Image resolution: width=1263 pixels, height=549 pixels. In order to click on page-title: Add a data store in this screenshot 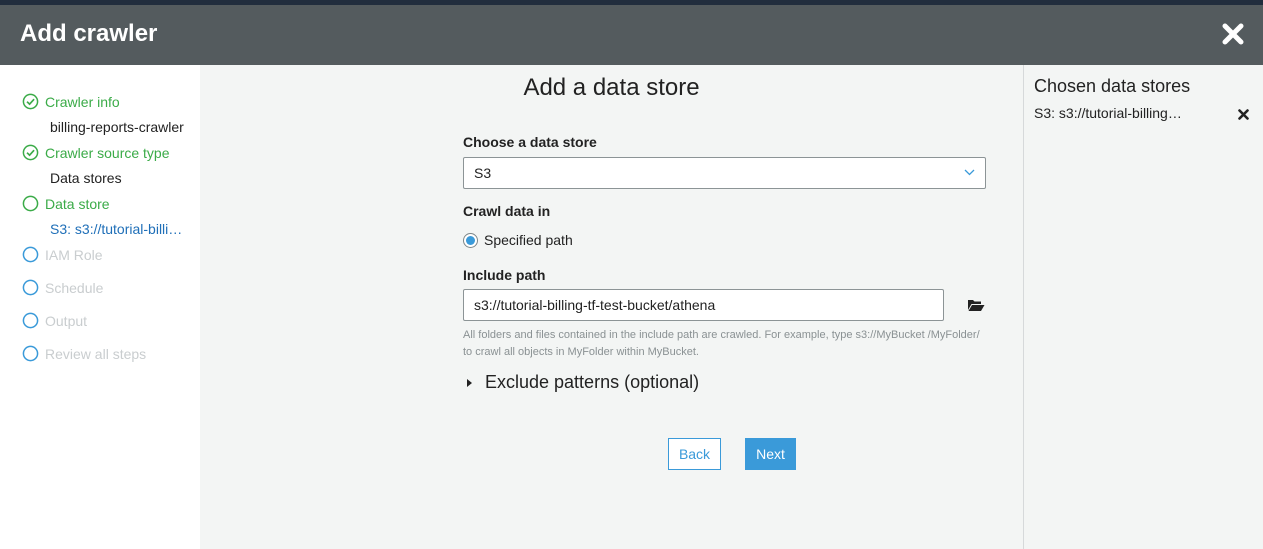, I will do `click(611, 87)`.